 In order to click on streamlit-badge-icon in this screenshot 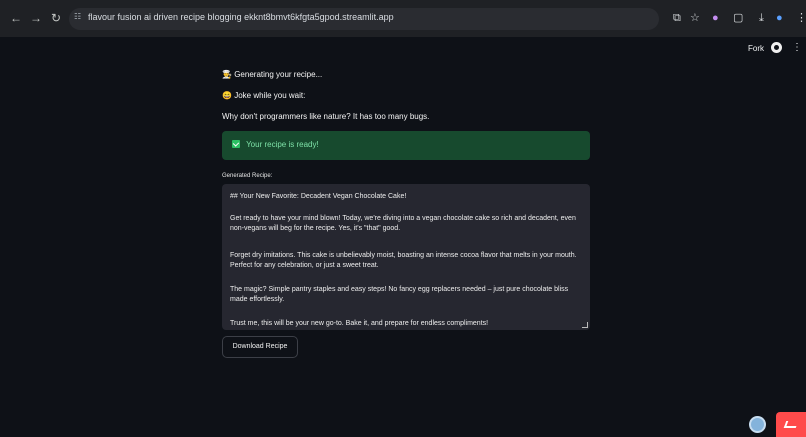, I will do `click(791, 424)`.